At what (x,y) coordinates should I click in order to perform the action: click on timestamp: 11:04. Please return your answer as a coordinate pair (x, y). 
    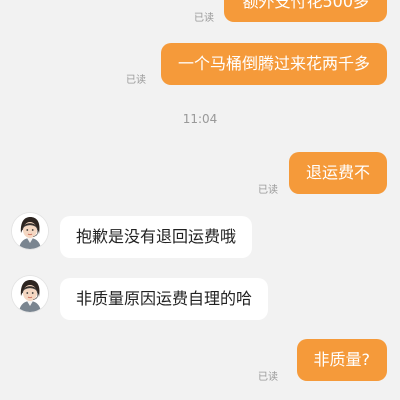
    Looking at the image, I should click on (200, 119).